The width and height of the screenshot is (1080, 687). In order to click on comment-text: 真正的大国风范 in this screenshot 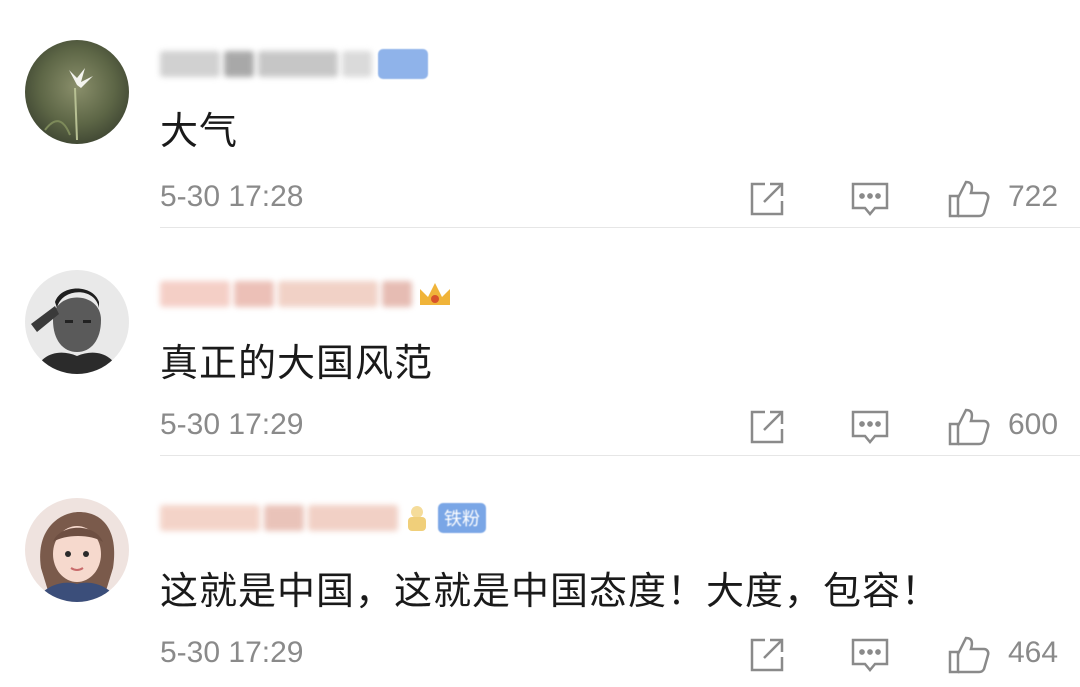, I will do `click(297, 363)`.